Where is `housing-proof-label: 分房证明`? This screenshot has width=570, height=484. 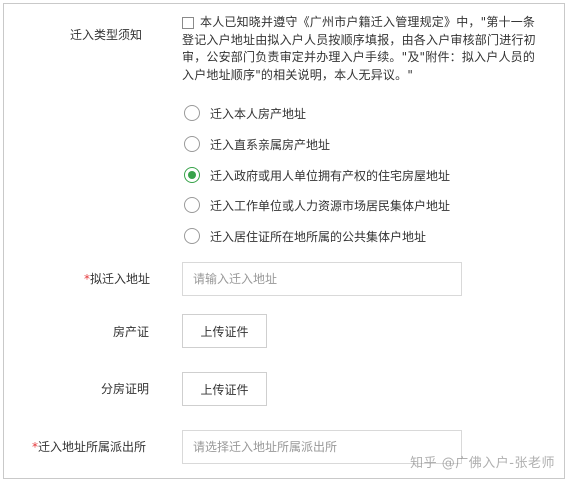 housing-proof-label: 分房证明 is located at coordinates (125, 389).